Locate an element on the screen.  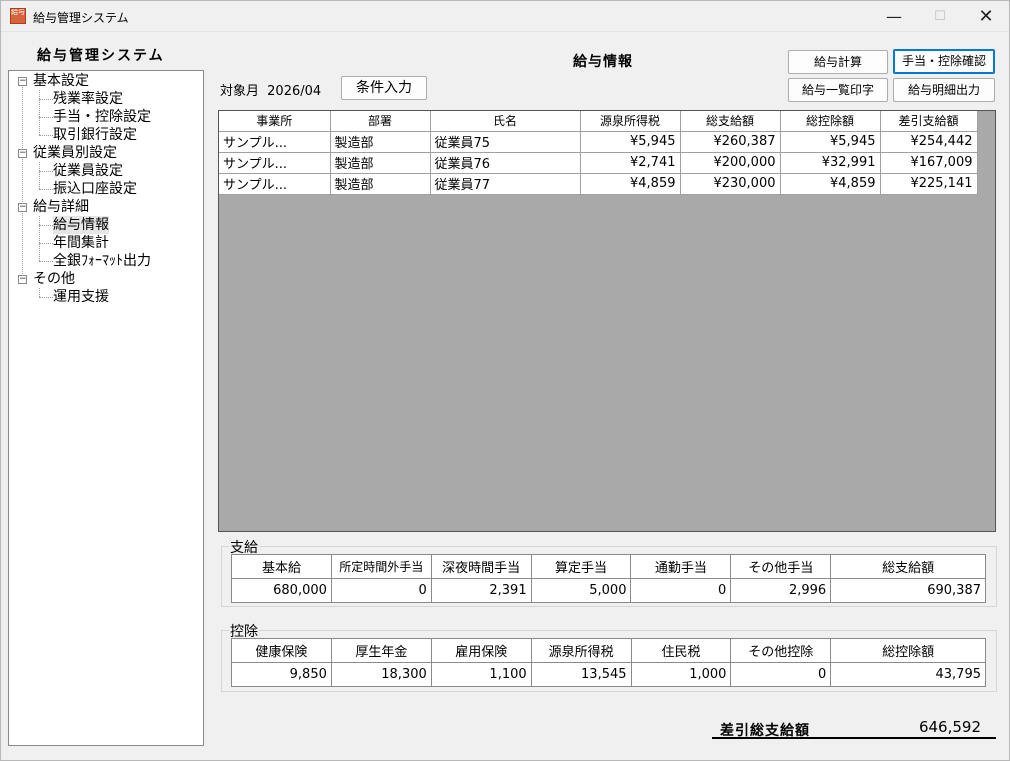
grid-cell: ¥254,442 is located at coordinates (929, 142).